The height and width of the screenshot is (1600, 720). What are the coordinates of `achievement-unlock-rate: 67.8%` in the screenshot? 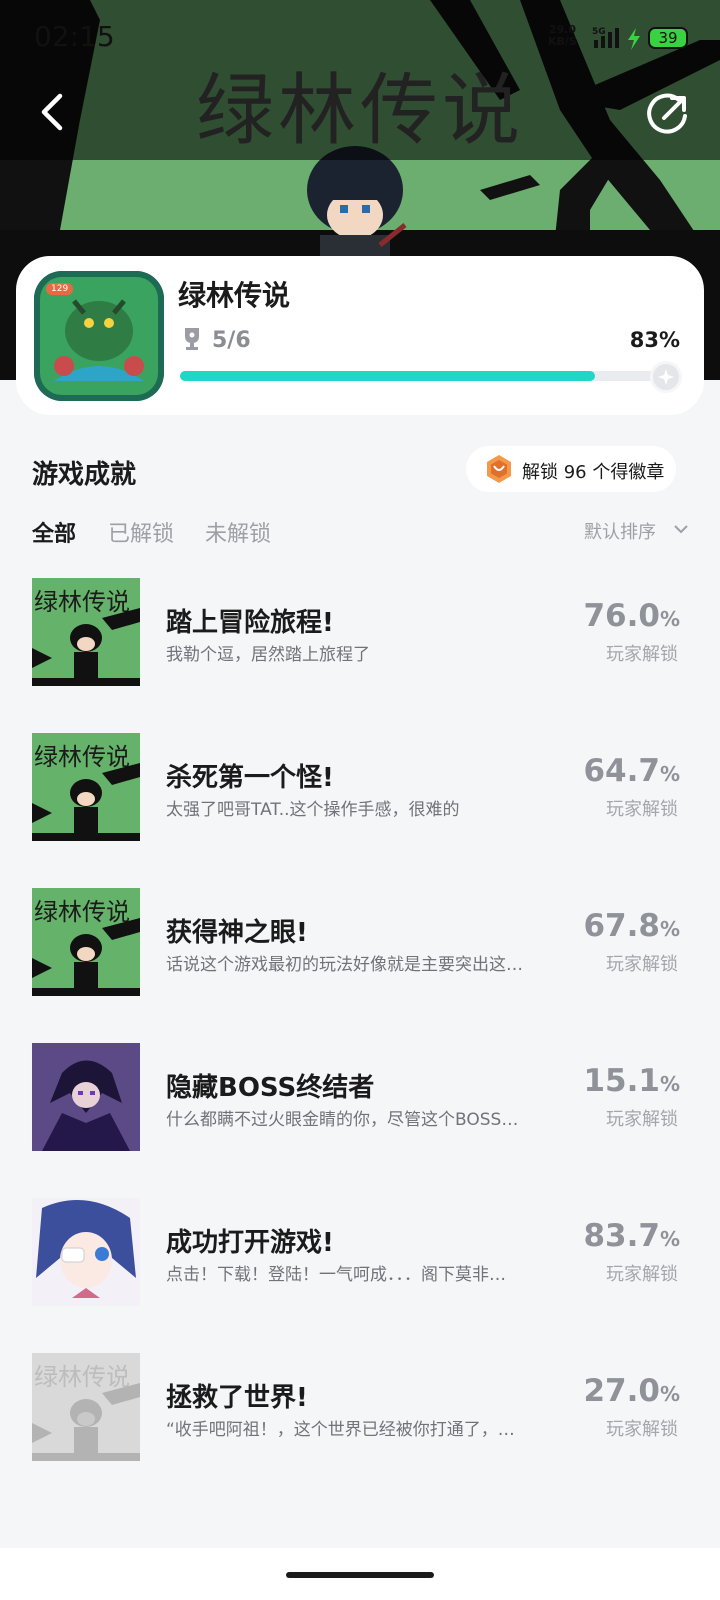 It's located at (631, 926).